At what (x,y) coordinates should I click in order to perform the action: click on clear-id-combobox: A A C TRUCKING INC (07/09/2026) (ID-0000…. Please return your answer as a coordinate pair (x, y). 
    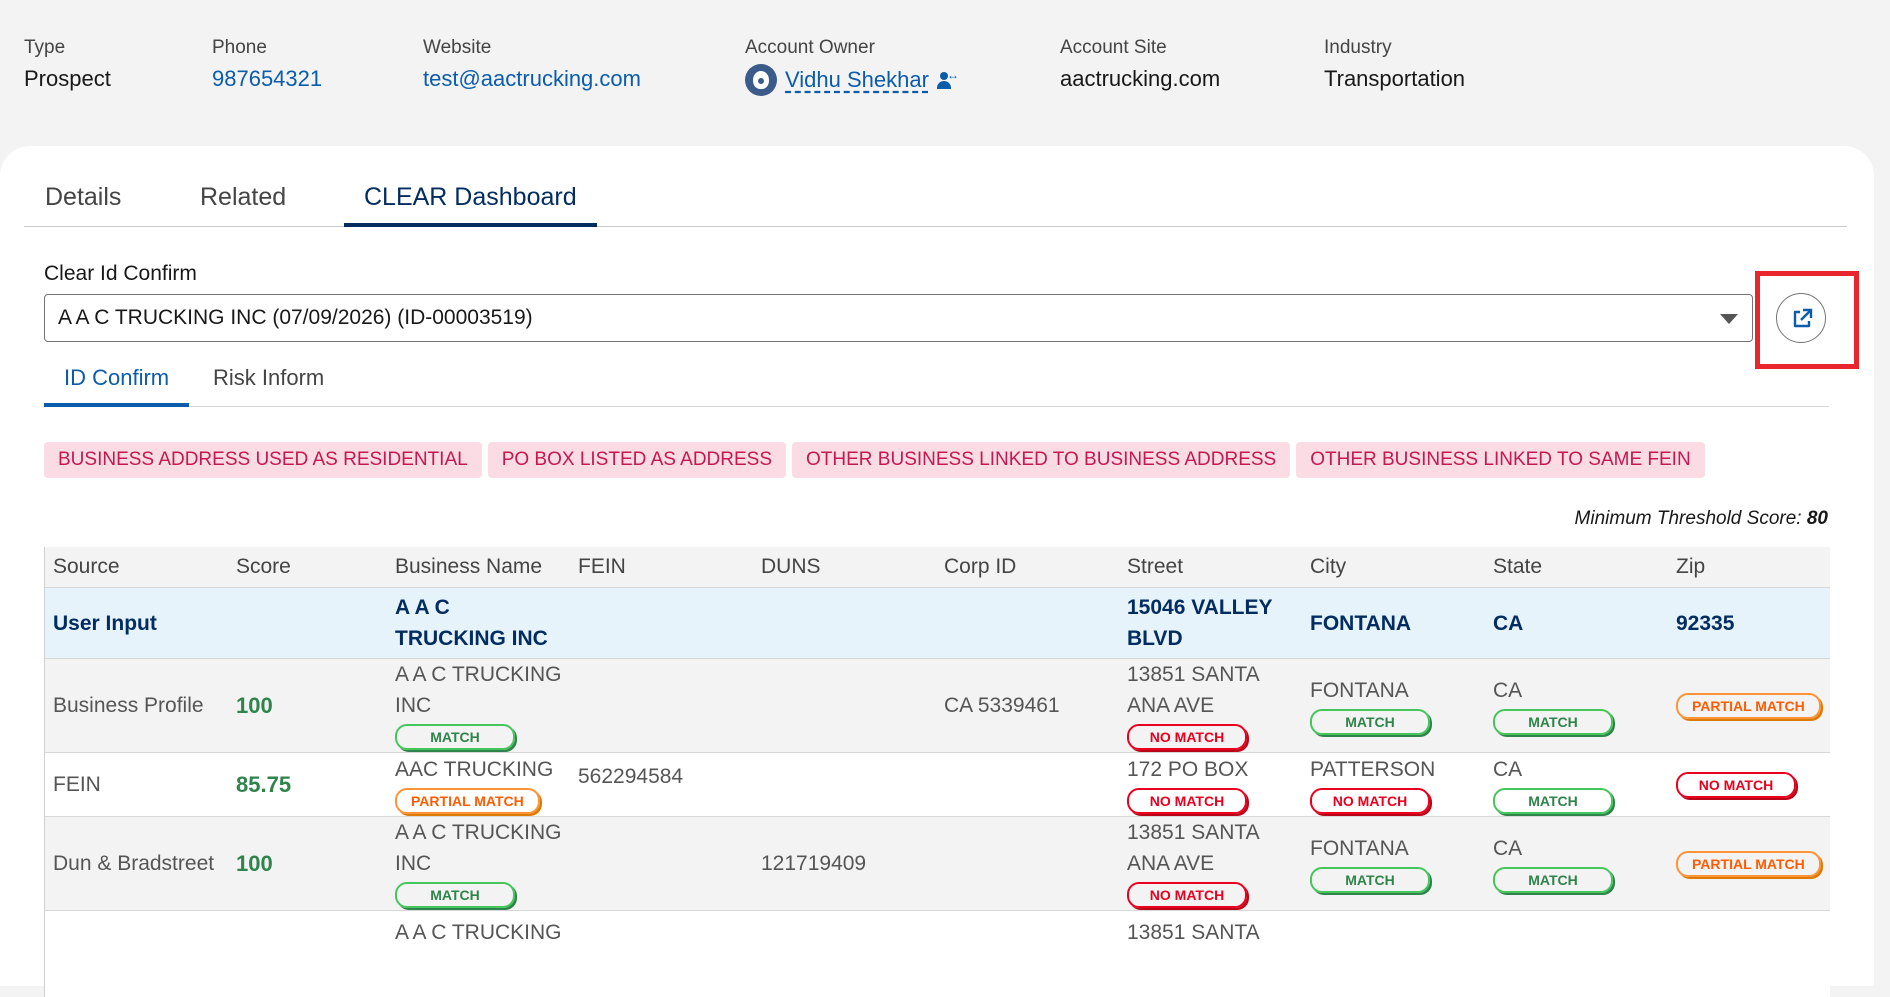
    Looking at the image, I should click on (898, 318).